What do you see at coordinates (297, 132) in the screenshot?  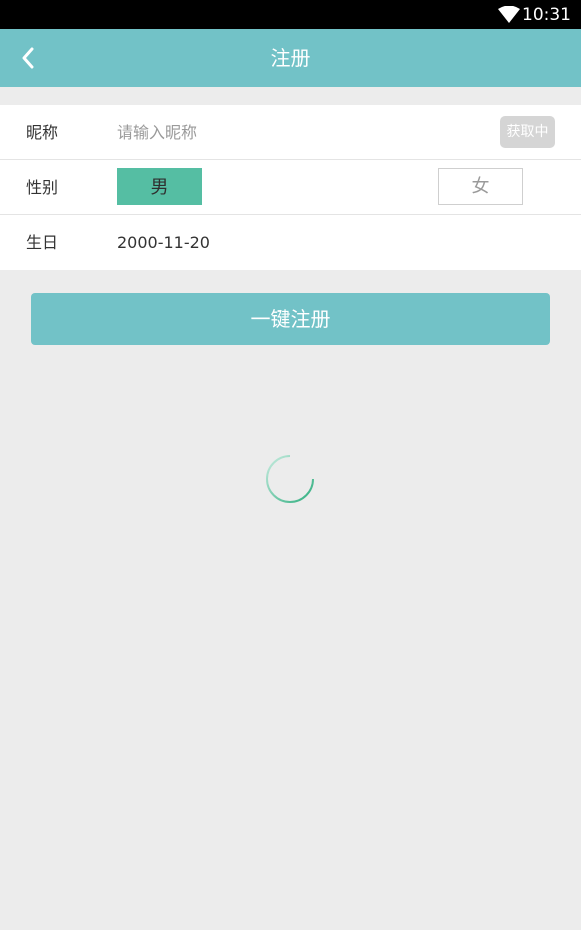 I see `nickname-input` at bounding box center [297, 132].